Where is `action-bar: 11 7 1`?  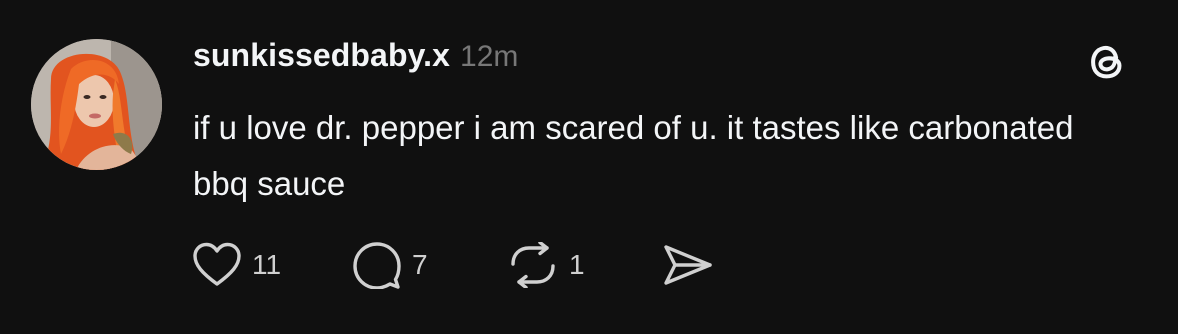 action-bar: 11 7 1 is located at coordinates (453, 265).